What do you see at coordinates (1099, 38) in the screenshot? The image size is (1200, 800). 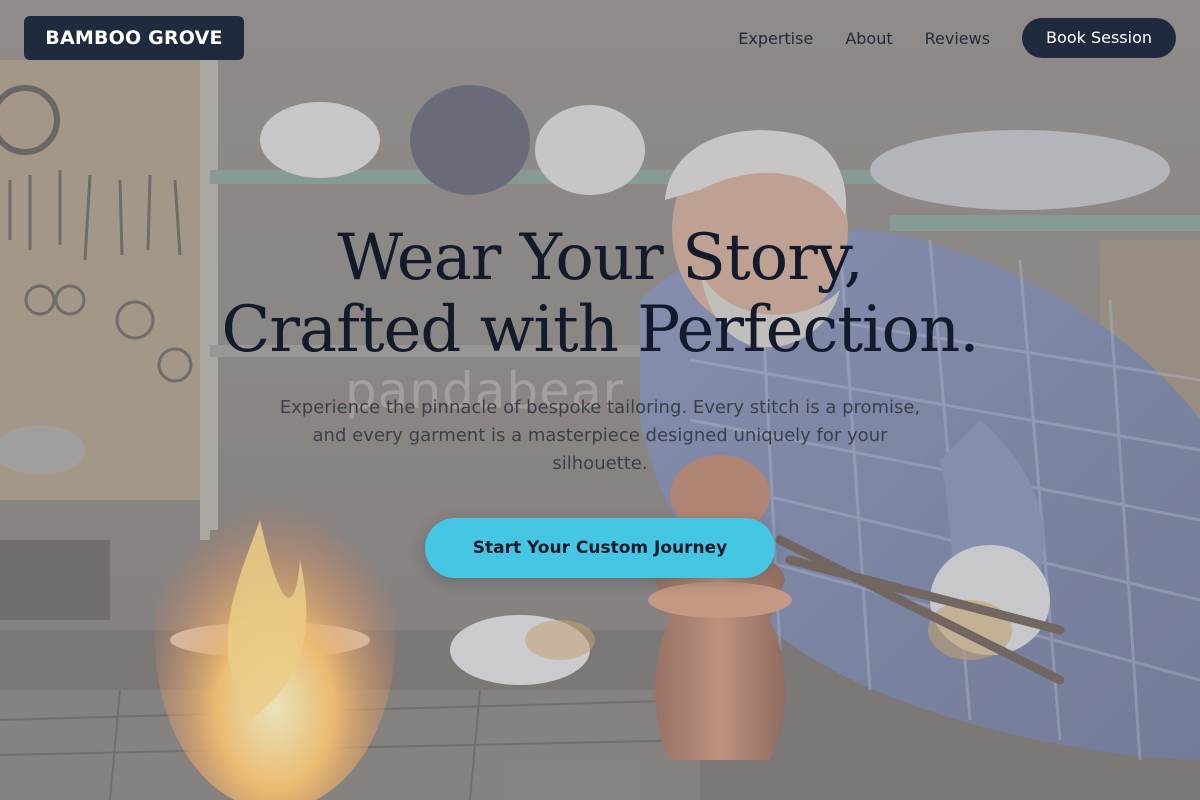 I see `book-session-button: Book Session` at bounding box center [1099, 38].